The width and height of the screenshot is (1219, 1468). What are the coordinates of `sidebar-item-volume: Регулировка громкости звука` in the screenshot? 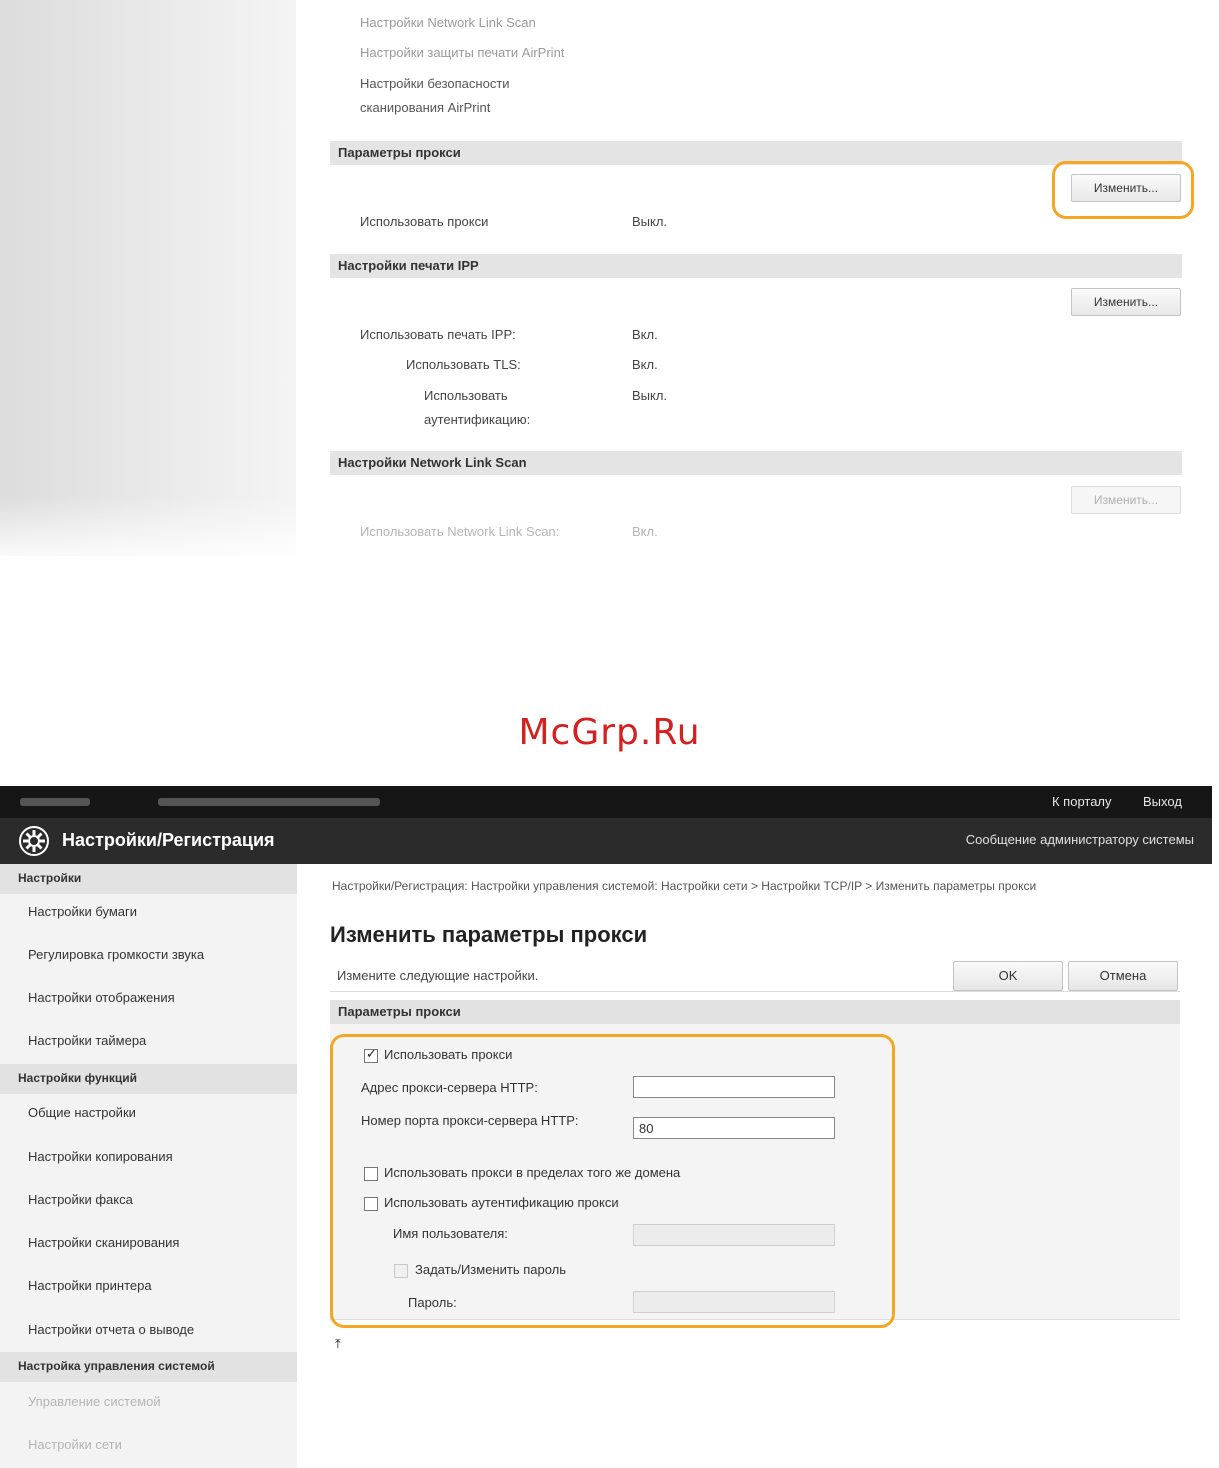 It's located at (116, 954).